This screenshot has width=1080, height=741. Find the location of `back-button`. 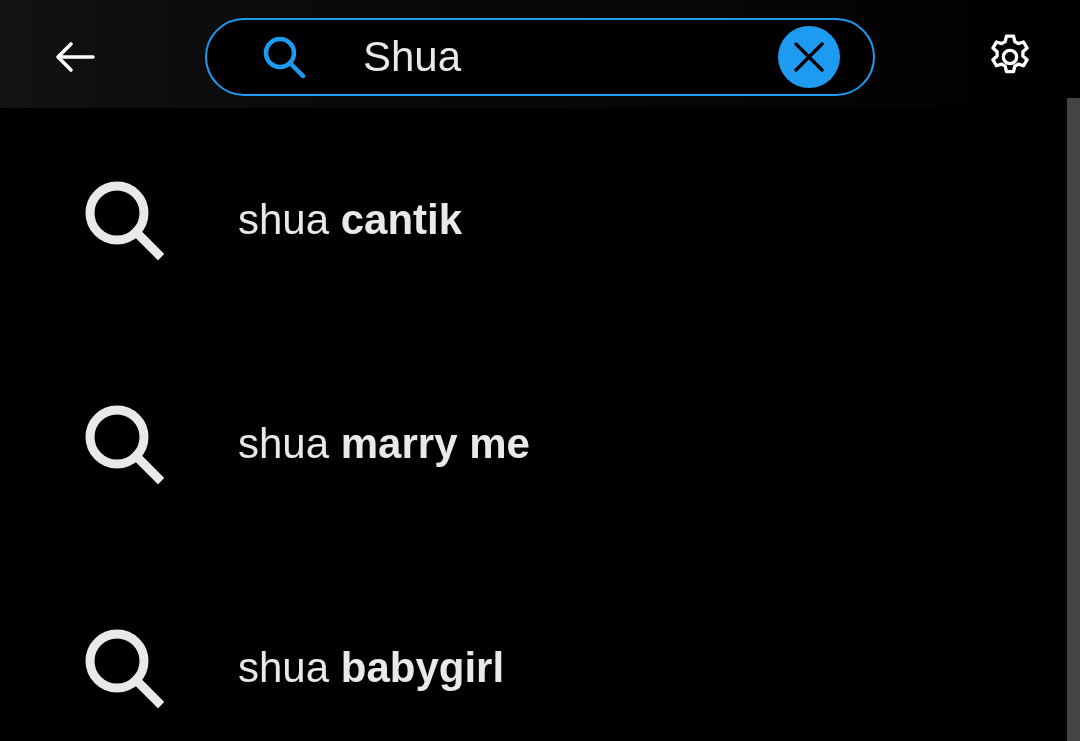

back-button is located at coordinates (75, 57).